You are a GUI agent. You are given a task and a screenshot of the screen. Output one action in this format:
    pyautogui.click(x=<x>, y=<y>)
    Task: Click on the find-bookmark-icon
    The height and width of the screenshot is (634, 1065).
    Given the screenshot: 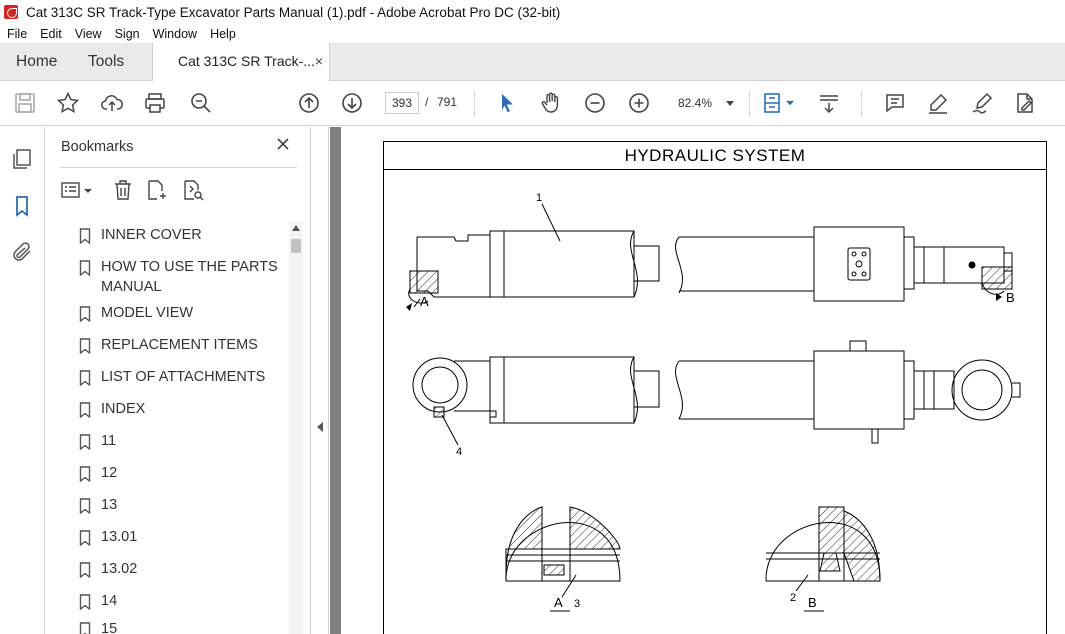 What is the action you would take?
    pyautogui.click(x=193, y=190)
    